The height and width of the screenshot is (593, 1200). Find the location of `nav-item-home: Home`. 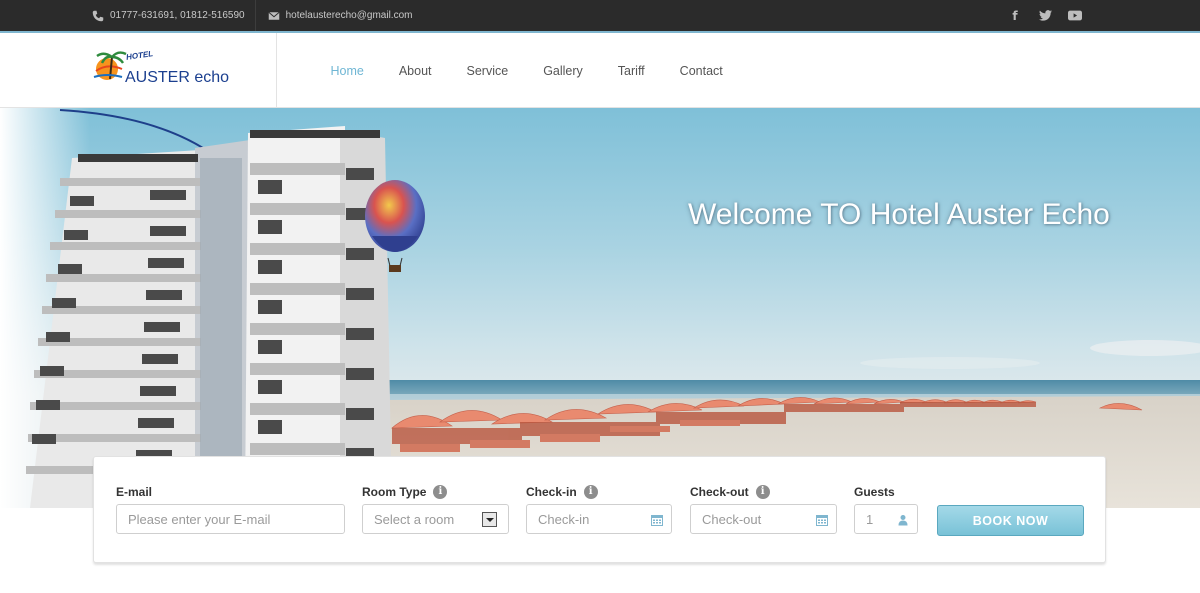

nav-item-home: Home is located at coordinates (347, 71).